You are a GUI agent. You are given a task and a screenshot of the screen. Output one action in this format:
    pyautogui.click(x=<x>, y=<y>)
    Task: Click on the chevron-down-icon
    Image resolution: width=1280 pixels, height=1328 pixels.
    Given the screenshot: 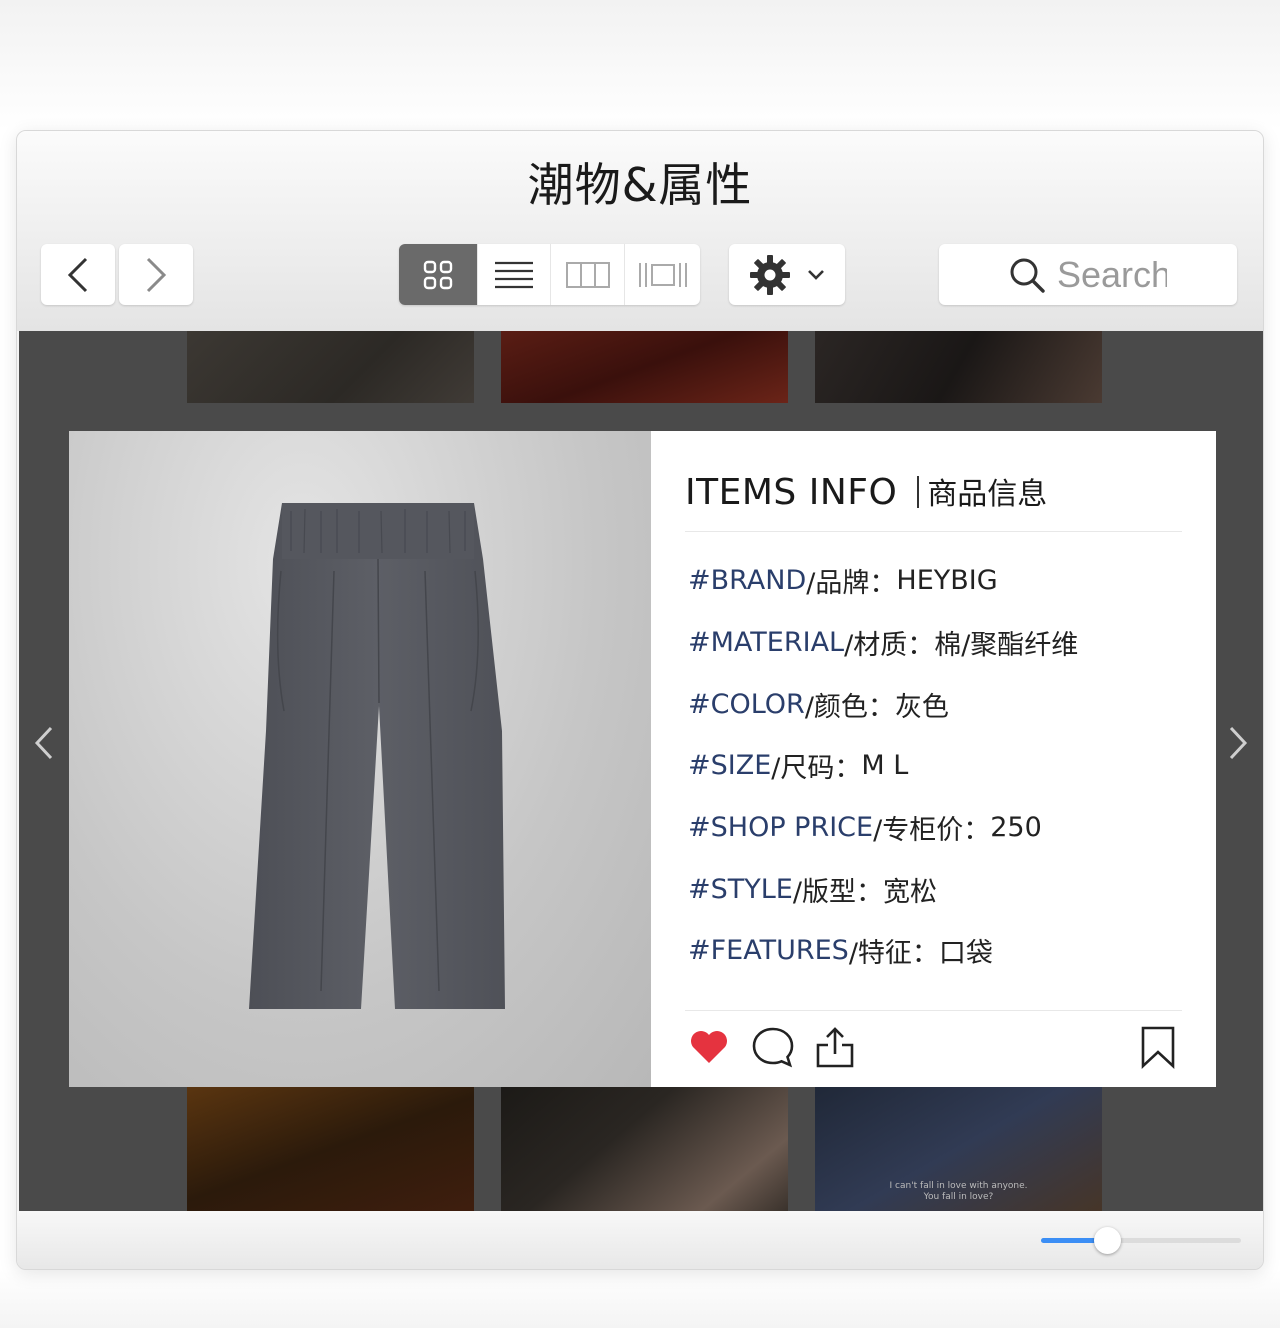 What is the action you would take?
    pyautogui.click(x=816, y=274)
    